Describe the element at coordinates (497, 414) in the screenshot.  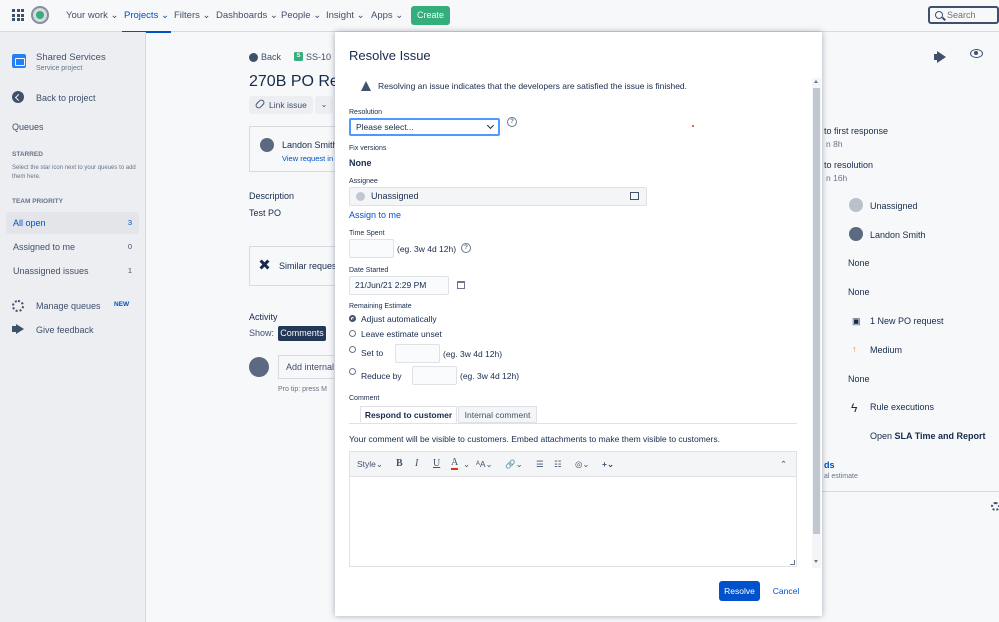
I see `tab-internal-comment: Internal comment` at that location.